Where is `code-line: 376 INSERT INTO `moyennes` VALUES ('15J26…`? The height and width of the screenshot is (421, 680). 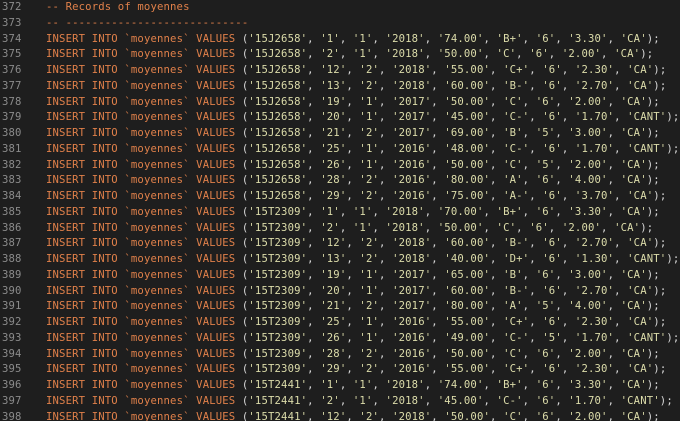
code-line: 376 INSERT INTO `moyennes` VALUES ('15J26… is located at coordinates (339, 71).